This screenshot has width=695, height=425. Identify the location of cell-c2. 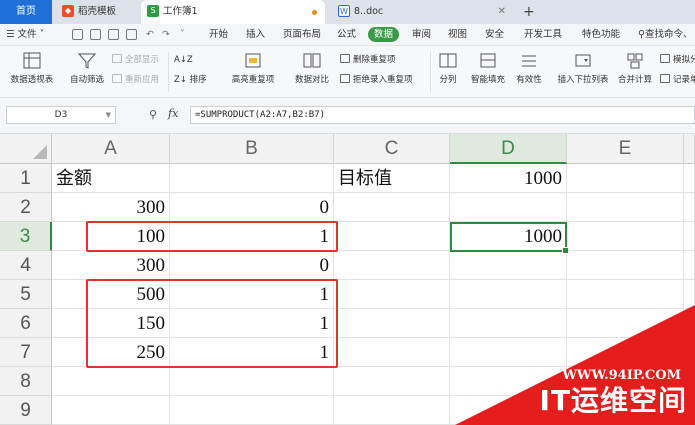
(392, 207).